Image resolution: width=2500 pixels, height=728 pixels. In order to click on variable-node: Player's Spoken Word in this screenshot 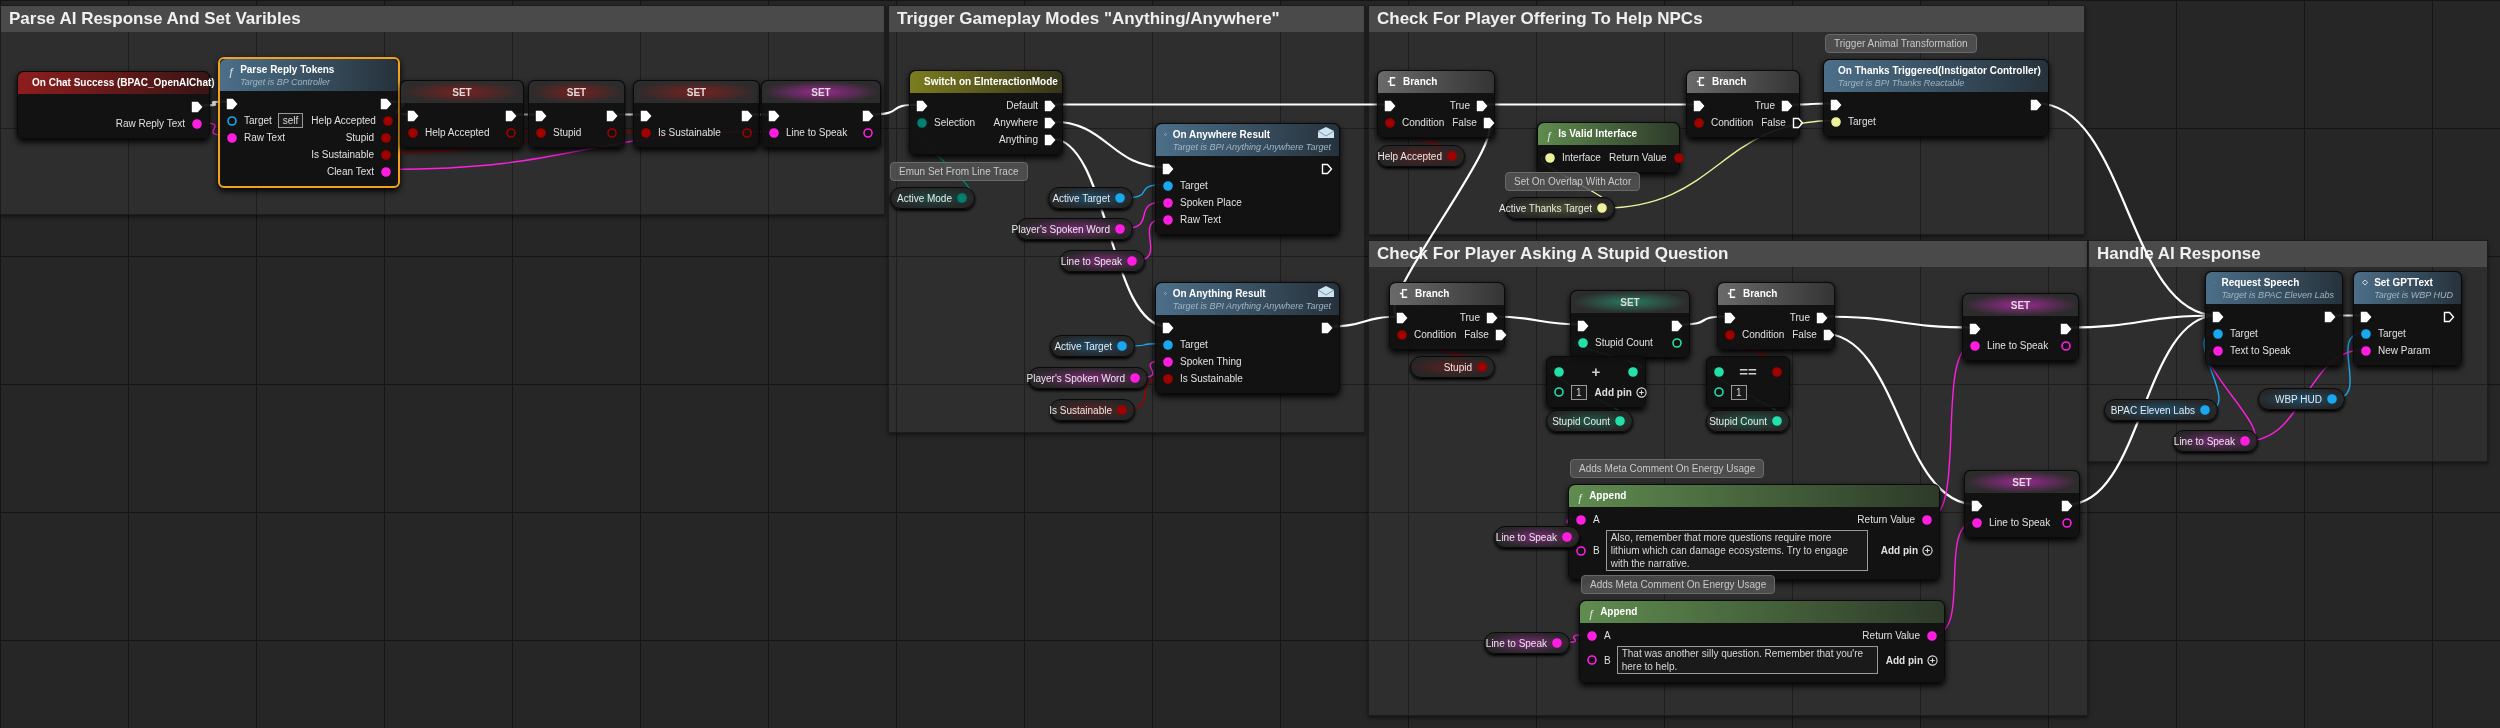, I will do `click(1088, 378)`.